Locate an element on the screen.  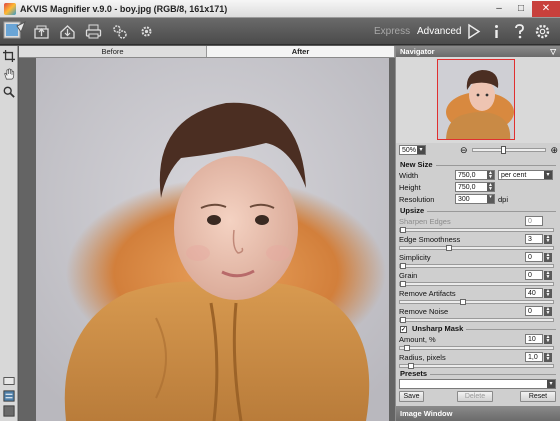
zoom-tool-icon is located at coordinates (9, 92).